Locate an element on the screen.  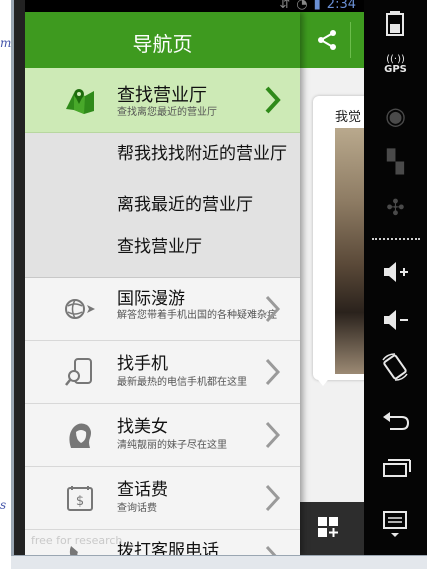
home-icon is located at coordinates (395, 469).